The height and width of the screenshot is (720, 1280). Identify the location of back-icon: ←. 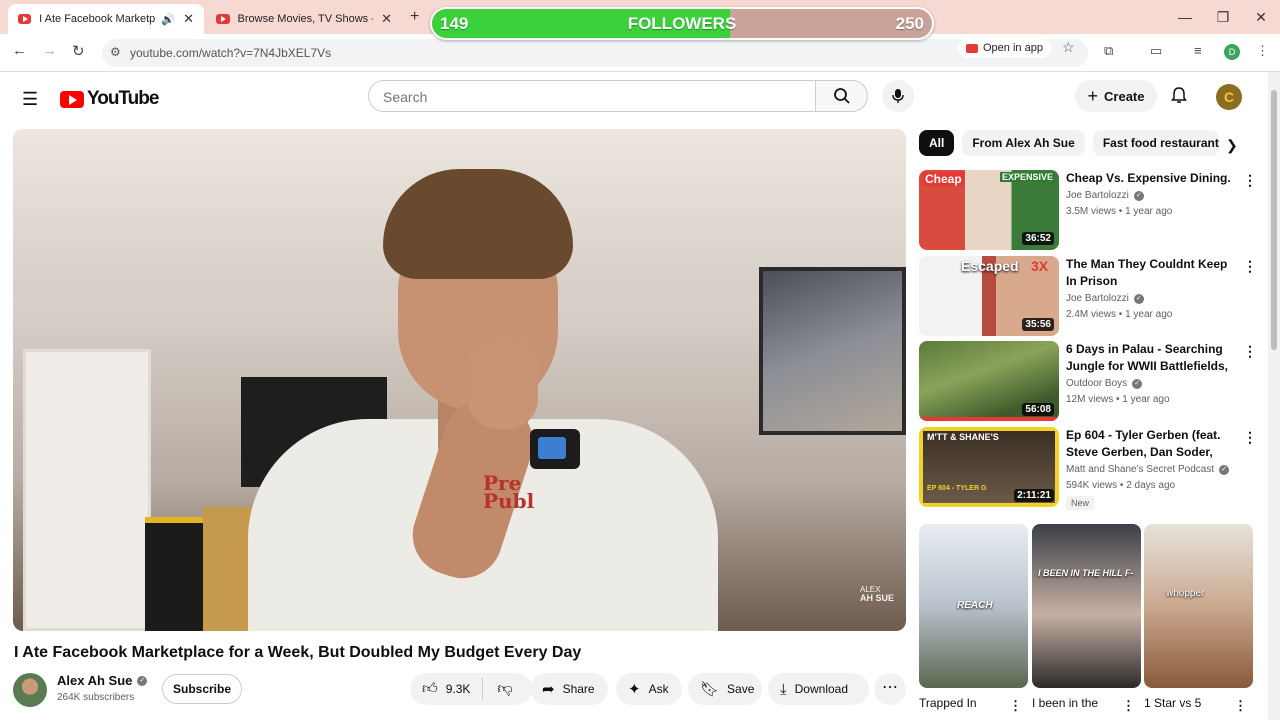
(19, 50).